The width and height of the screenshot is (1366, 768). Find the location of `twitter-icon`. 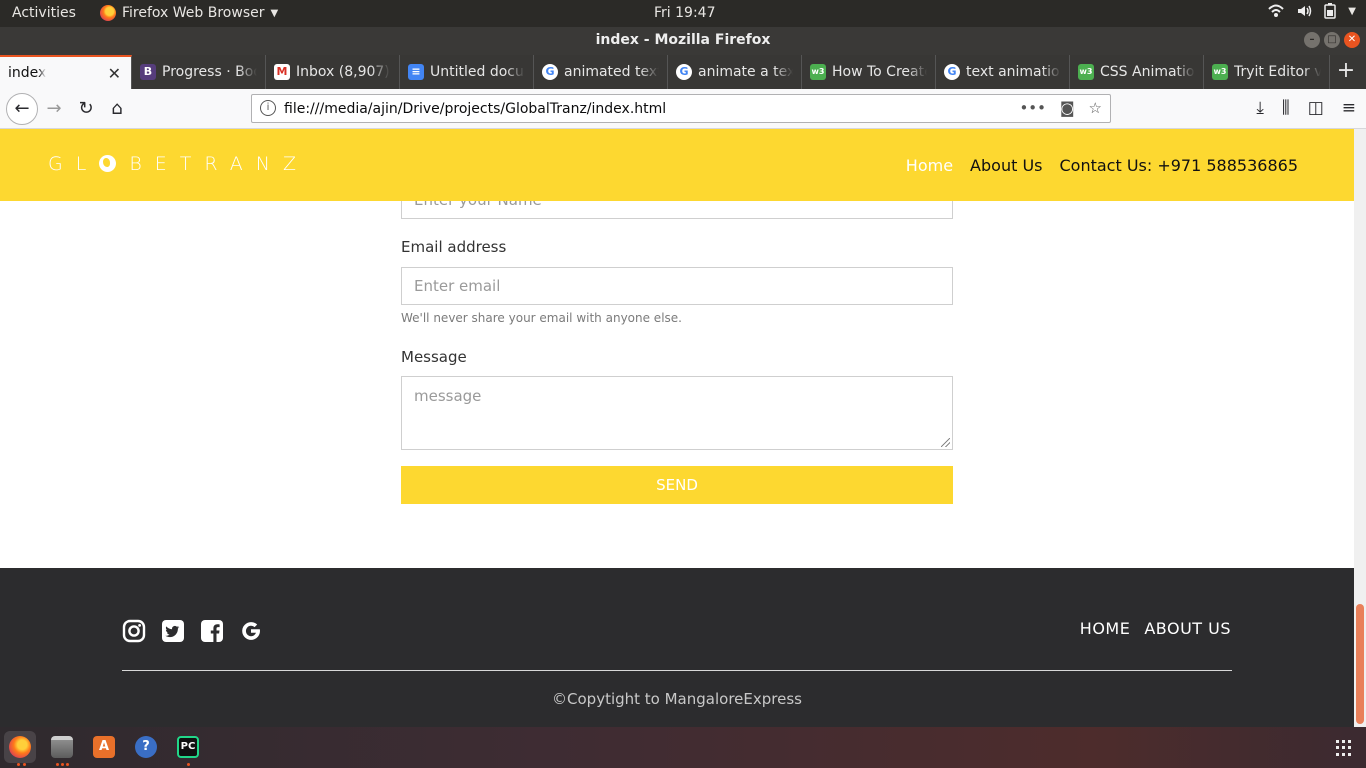

twitter-icon is located at coordinates (173, 631).